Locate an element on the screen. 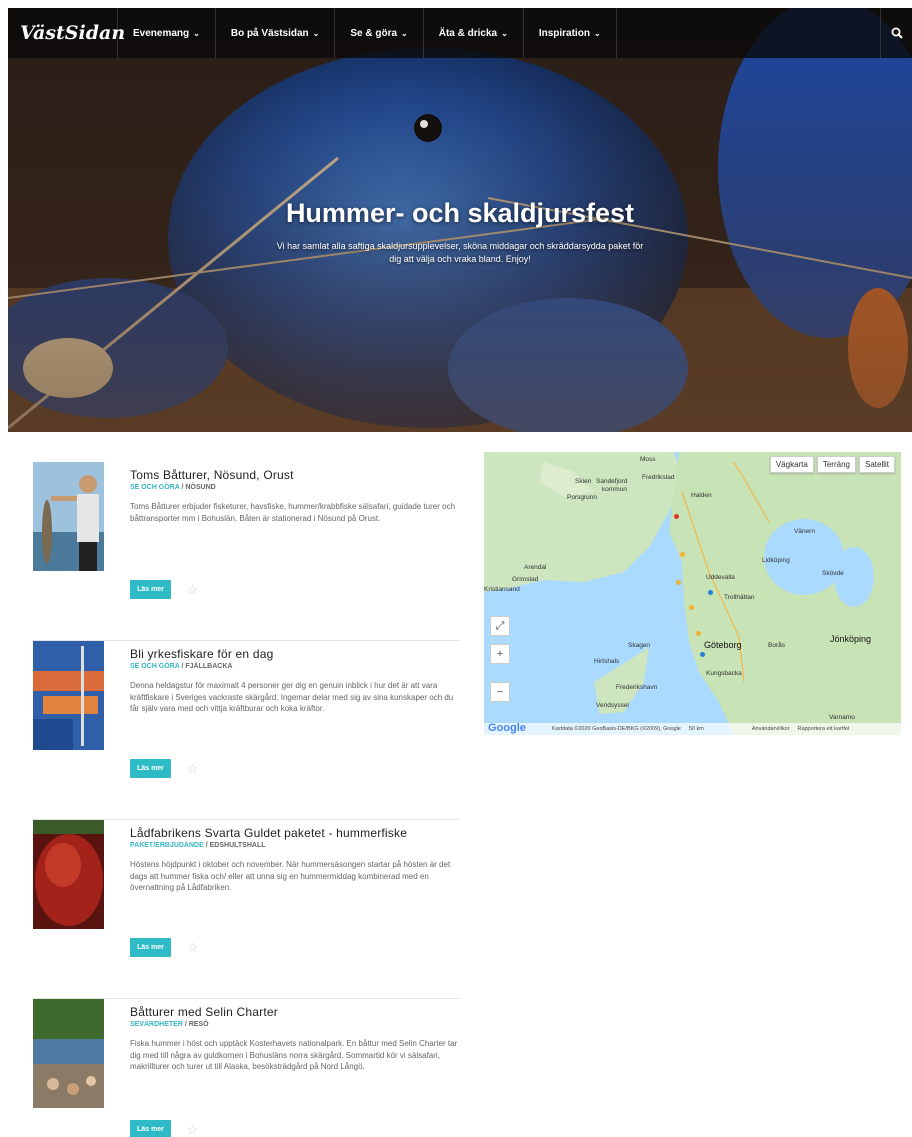 This screenshot has height=1137, width=912. map-type-road: Vägkarta is located at coordinates (791, 464).